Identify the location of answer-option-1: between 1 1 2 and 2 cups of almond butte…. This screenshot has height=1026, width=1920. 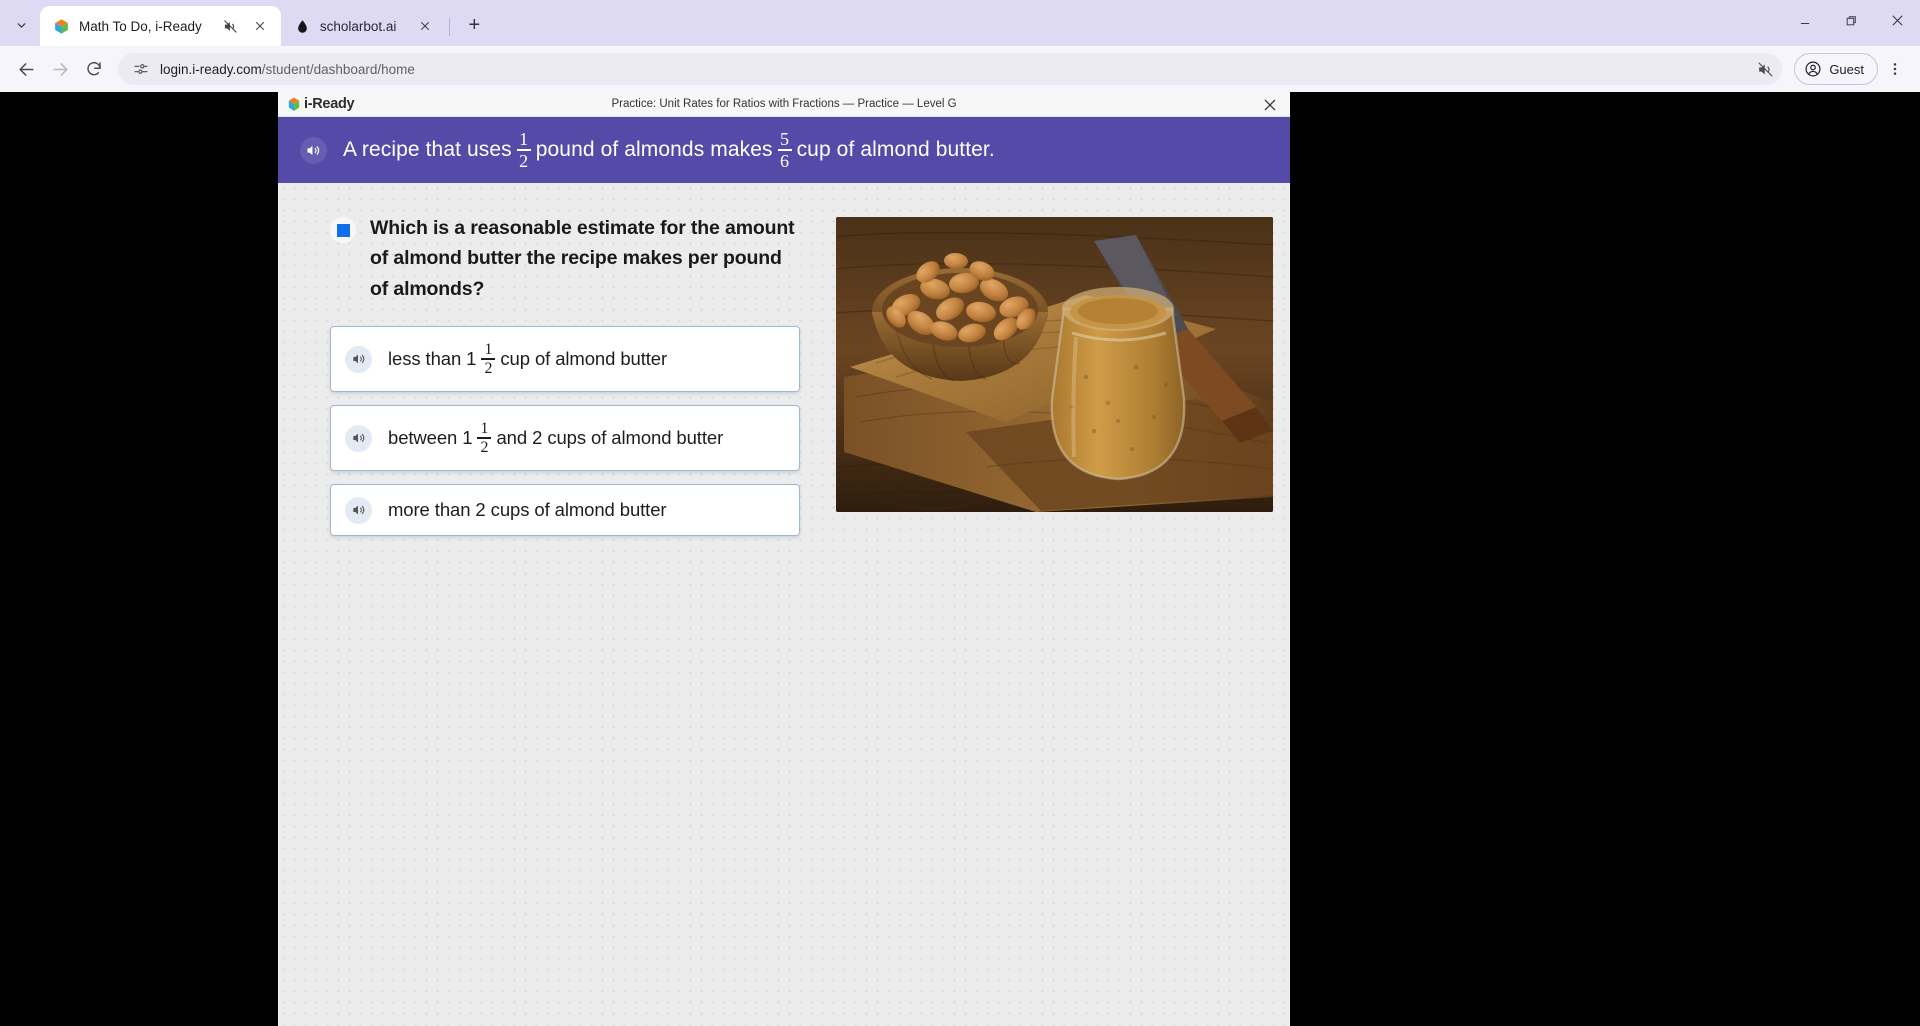
(565, 438).